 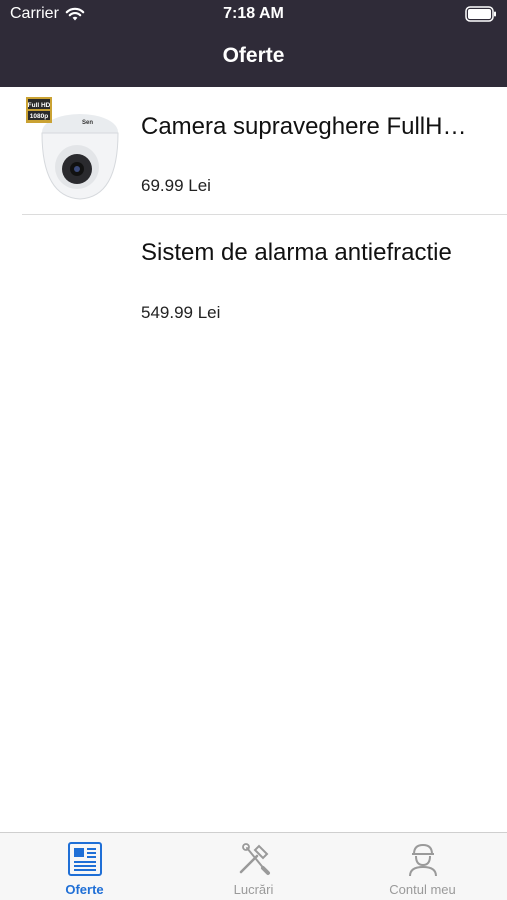 I want to click on tab-label: Oferte, so click(x=84, y=889).